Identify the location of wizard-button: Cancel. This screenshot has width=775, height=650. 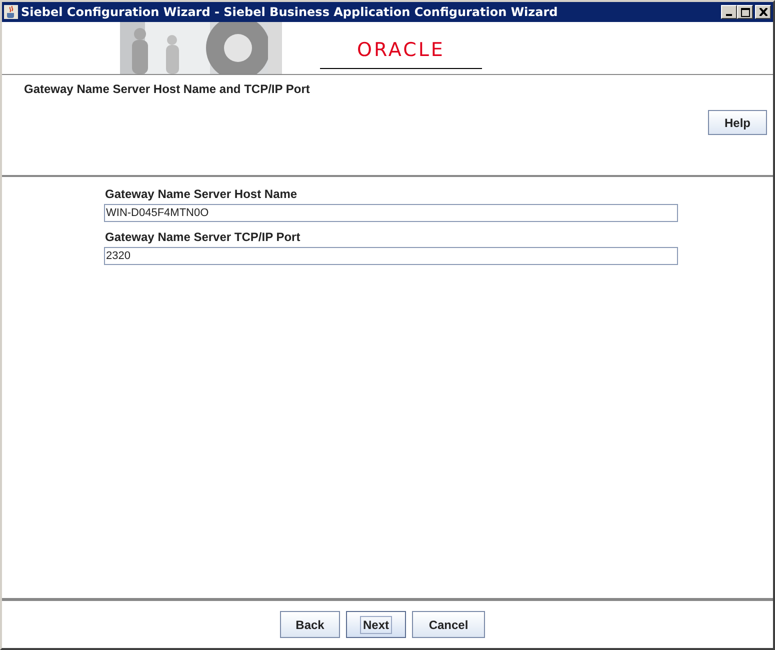
(448, 624).